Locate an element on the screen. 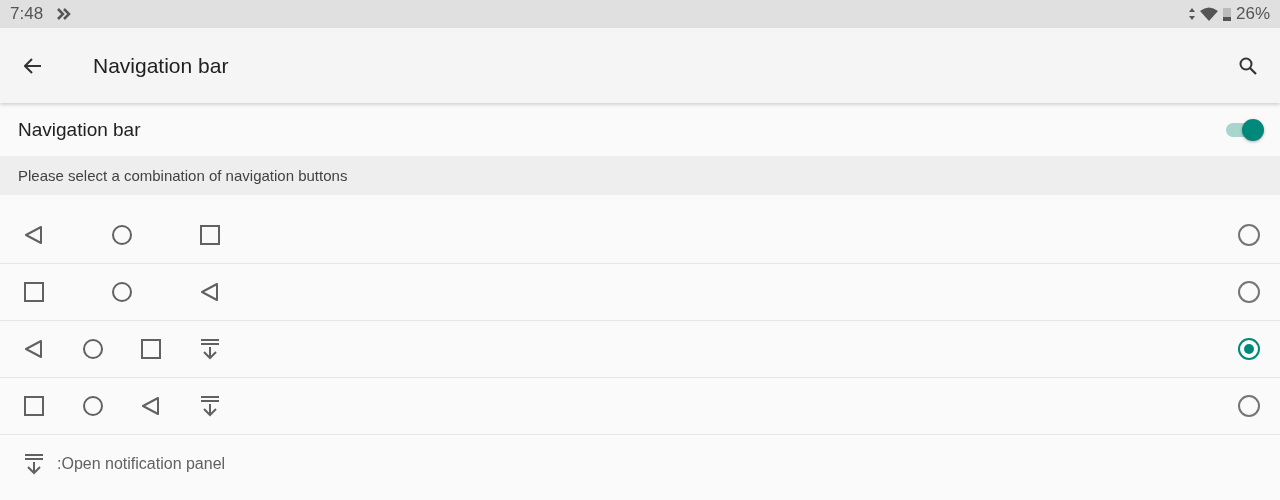 The width and height of the screenshot is (1280, 500). status-time: 7:48 is located at coordinates (27, 14).